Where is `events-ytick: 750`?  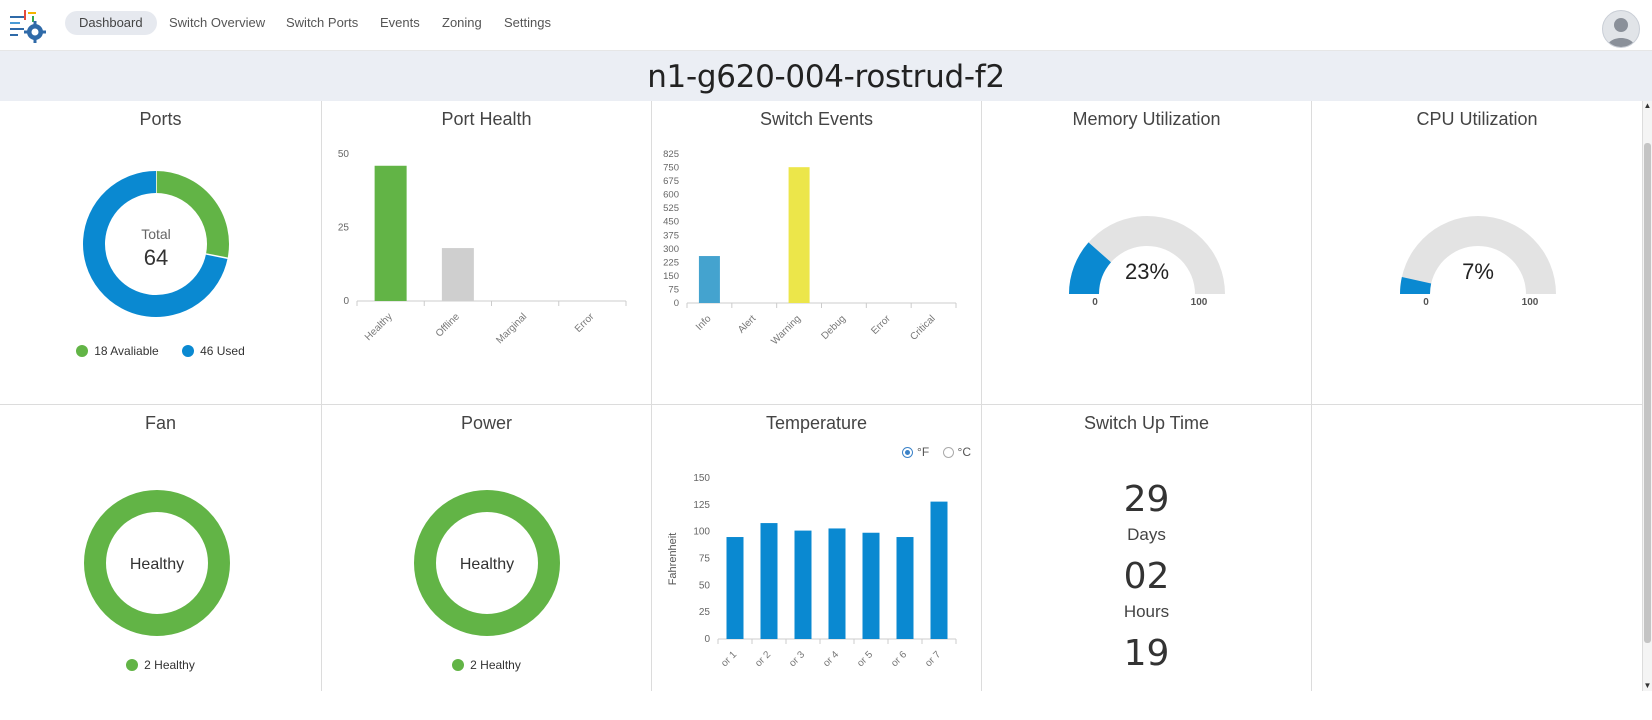
events-ytick: 750 is located at coordinates (671, 168).